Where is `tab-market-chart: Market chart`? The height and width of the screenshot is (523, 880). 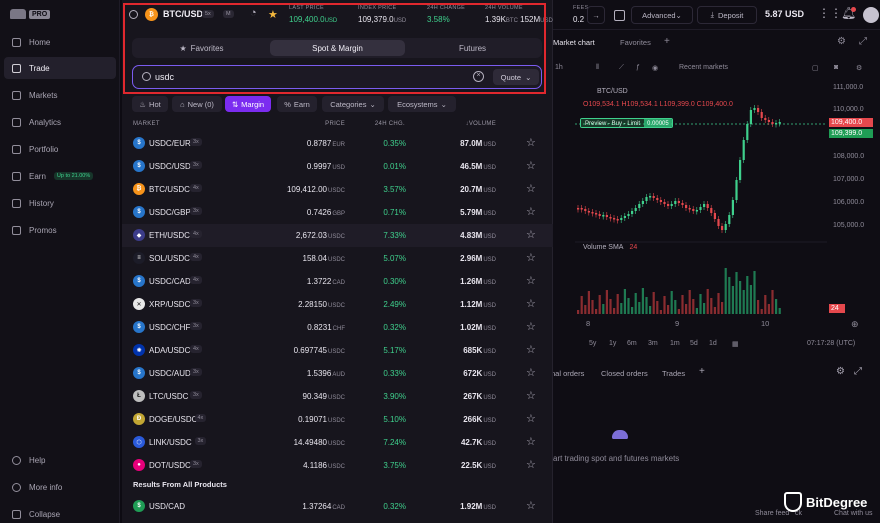 tab-market-chart: Market chart is located at coordinates (574, 42).